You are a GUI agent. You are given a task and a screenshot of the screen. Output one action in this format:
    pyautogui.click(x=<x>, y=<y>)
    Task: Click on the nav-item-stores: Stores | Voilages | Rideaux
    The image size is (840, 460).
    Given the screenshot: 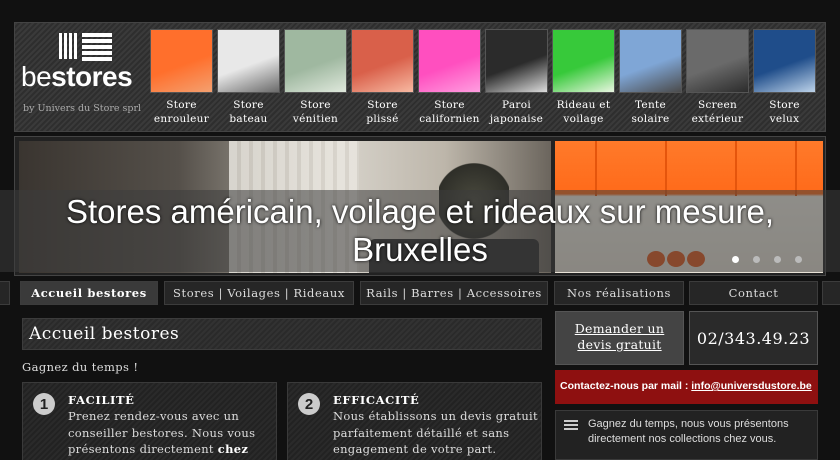 What is the action you would take?
    pyautogui.click(x=259, y=293)
    